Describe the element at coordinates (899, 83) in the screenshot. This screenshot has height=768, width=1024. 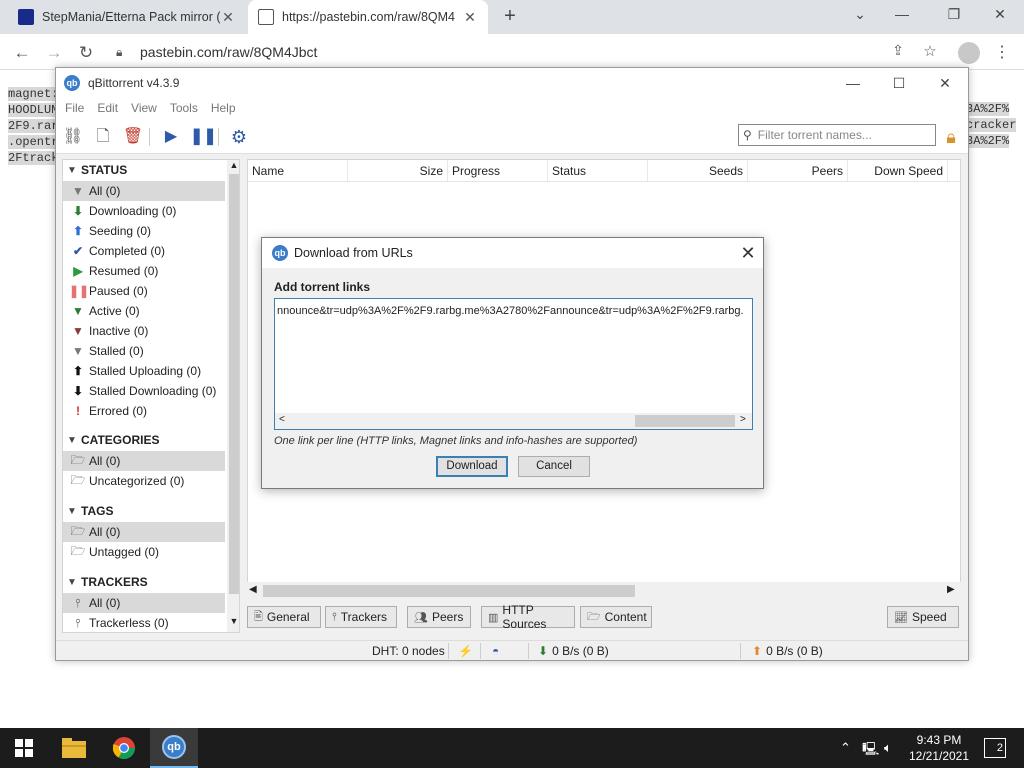
I see `maximize-icon: ☐` at that location.